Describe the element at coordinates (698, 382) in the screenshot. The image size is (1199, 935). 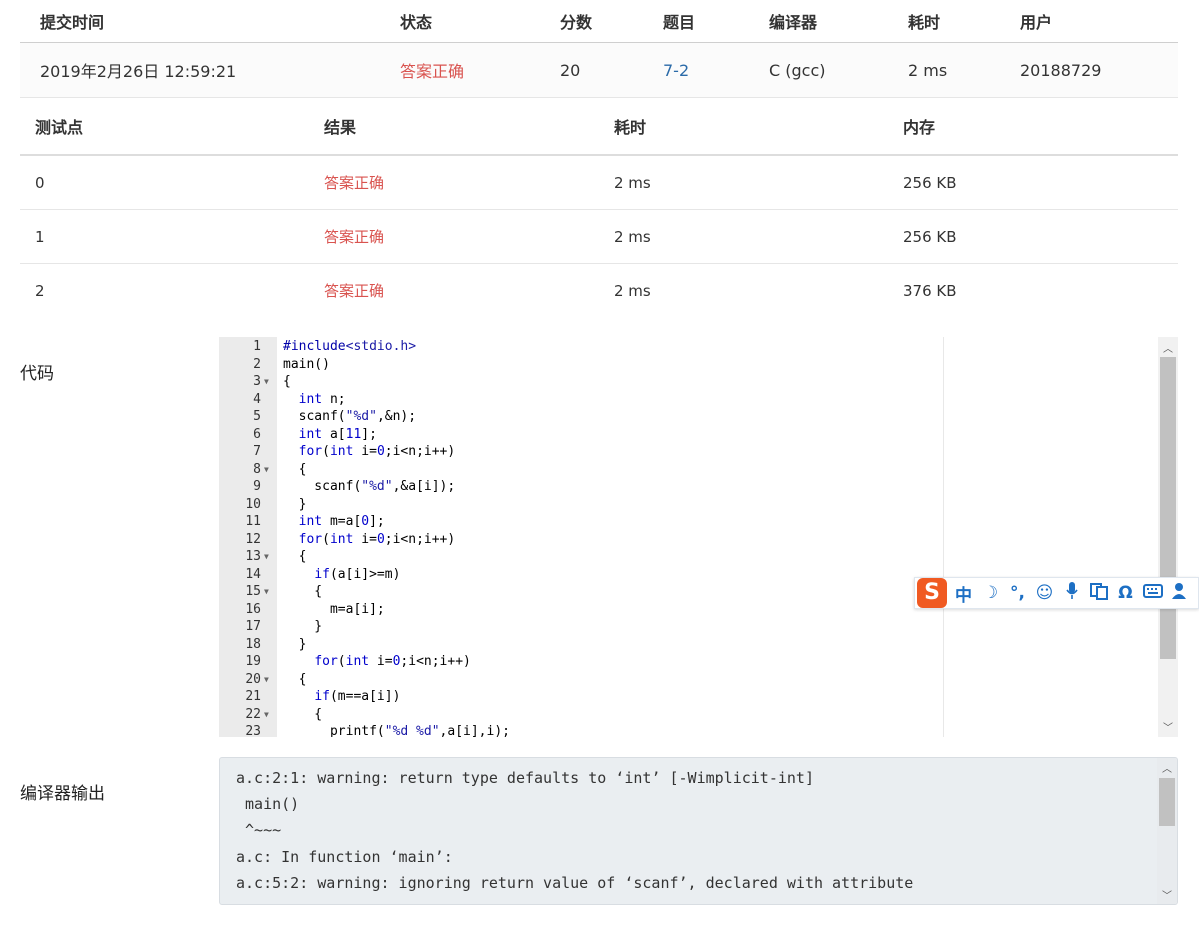
I see `code-line: 3 ▼ {` at that location.